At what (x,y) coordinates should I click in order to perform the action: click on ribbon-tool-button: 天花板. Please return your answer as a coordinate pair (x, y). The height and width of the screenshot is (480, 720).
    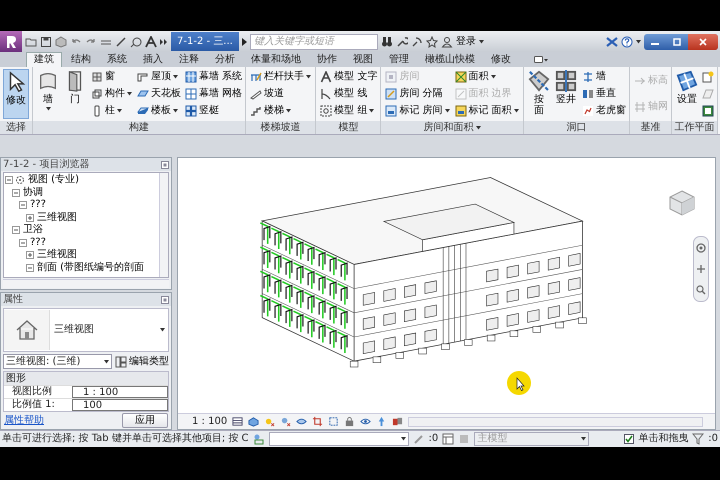
    Looking at the image, I should click on (158, 94).